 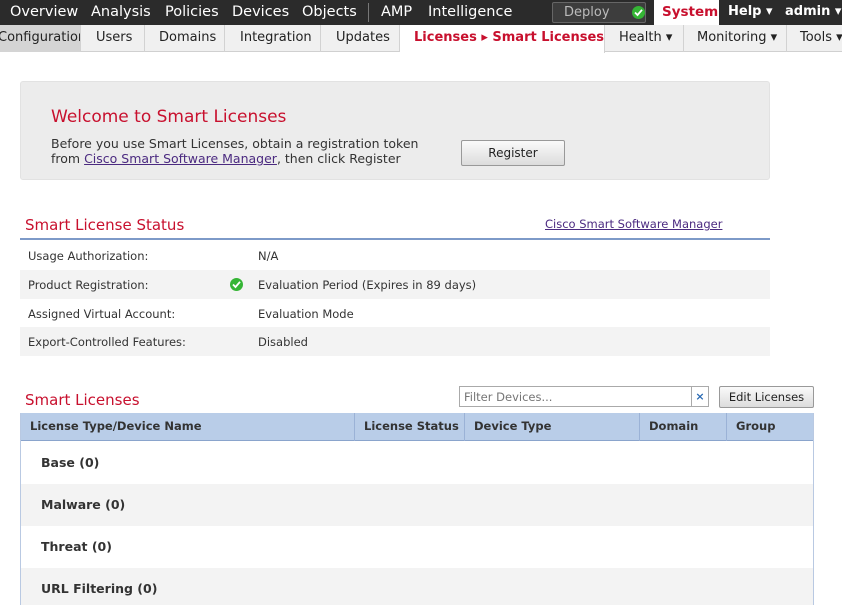 I want to click on column-header-license-type: License Type/Device Name, so click(x=187, y=427).